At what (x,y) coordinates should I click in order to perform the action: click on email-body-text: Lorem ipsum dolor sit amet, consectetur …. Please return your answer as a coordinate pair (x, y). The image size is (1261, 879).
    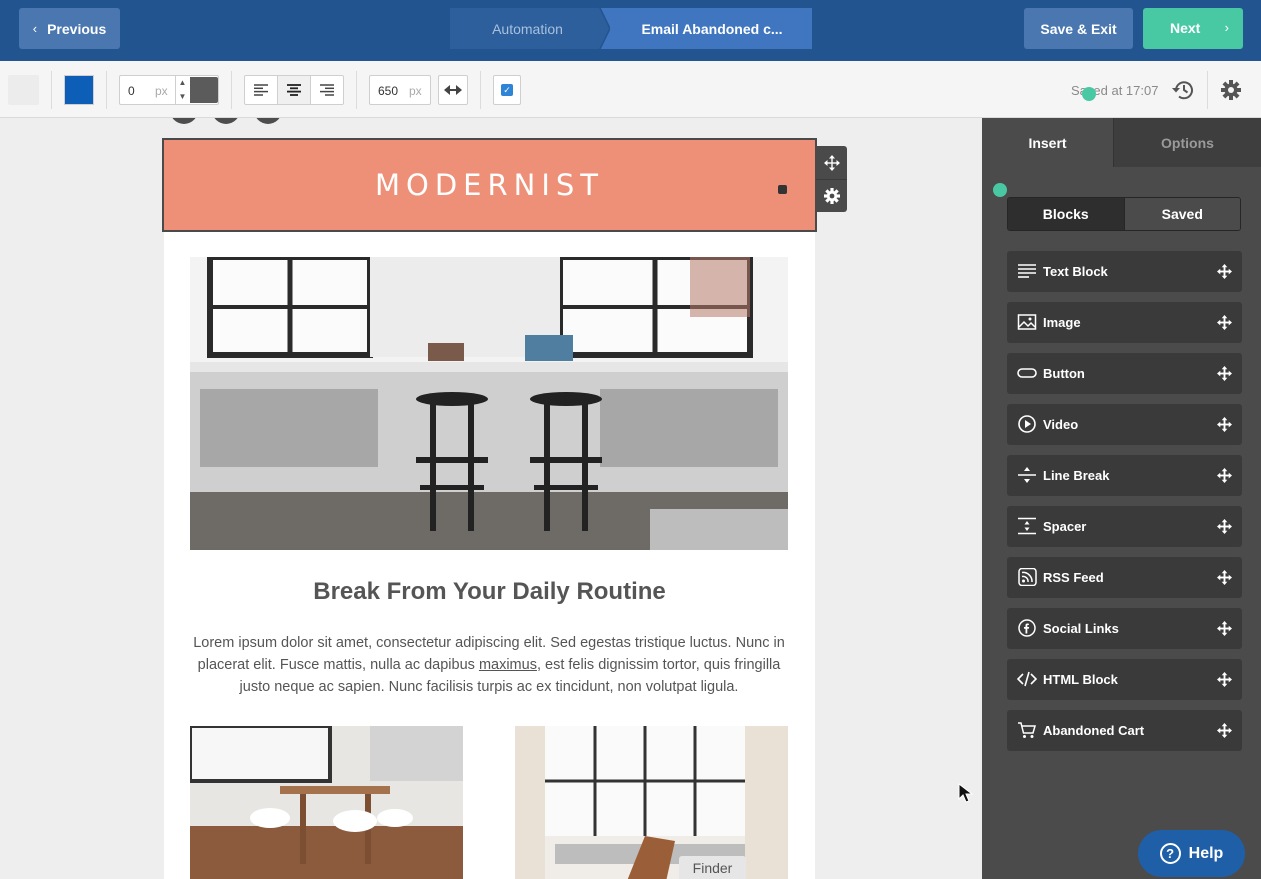
    Looking at the image, I should click on (489, 665).